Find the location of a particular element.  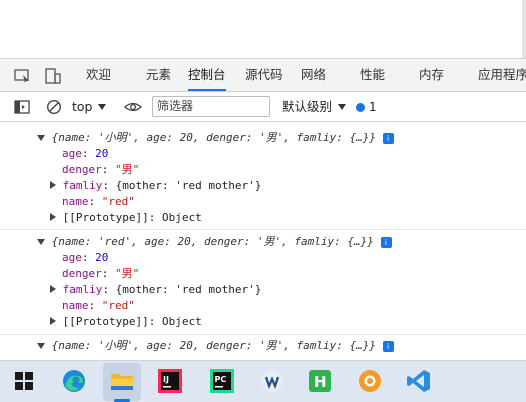

log-level-label: 默认级别 is located at coordinates (307, 106).